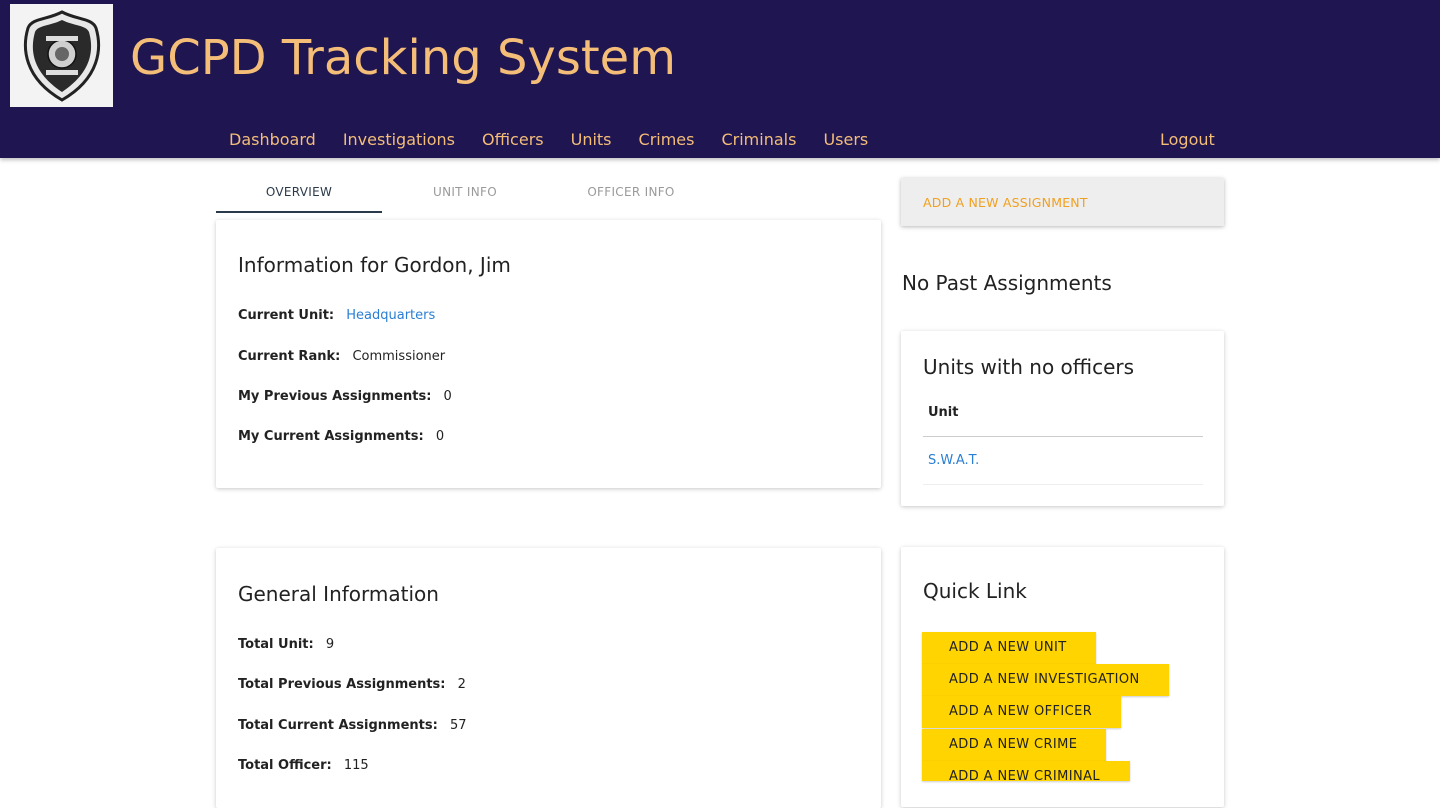  Describe the element at coordinates (299, 195) in the screenshot. I see `tab-overview: OVERVIEW` at that location.